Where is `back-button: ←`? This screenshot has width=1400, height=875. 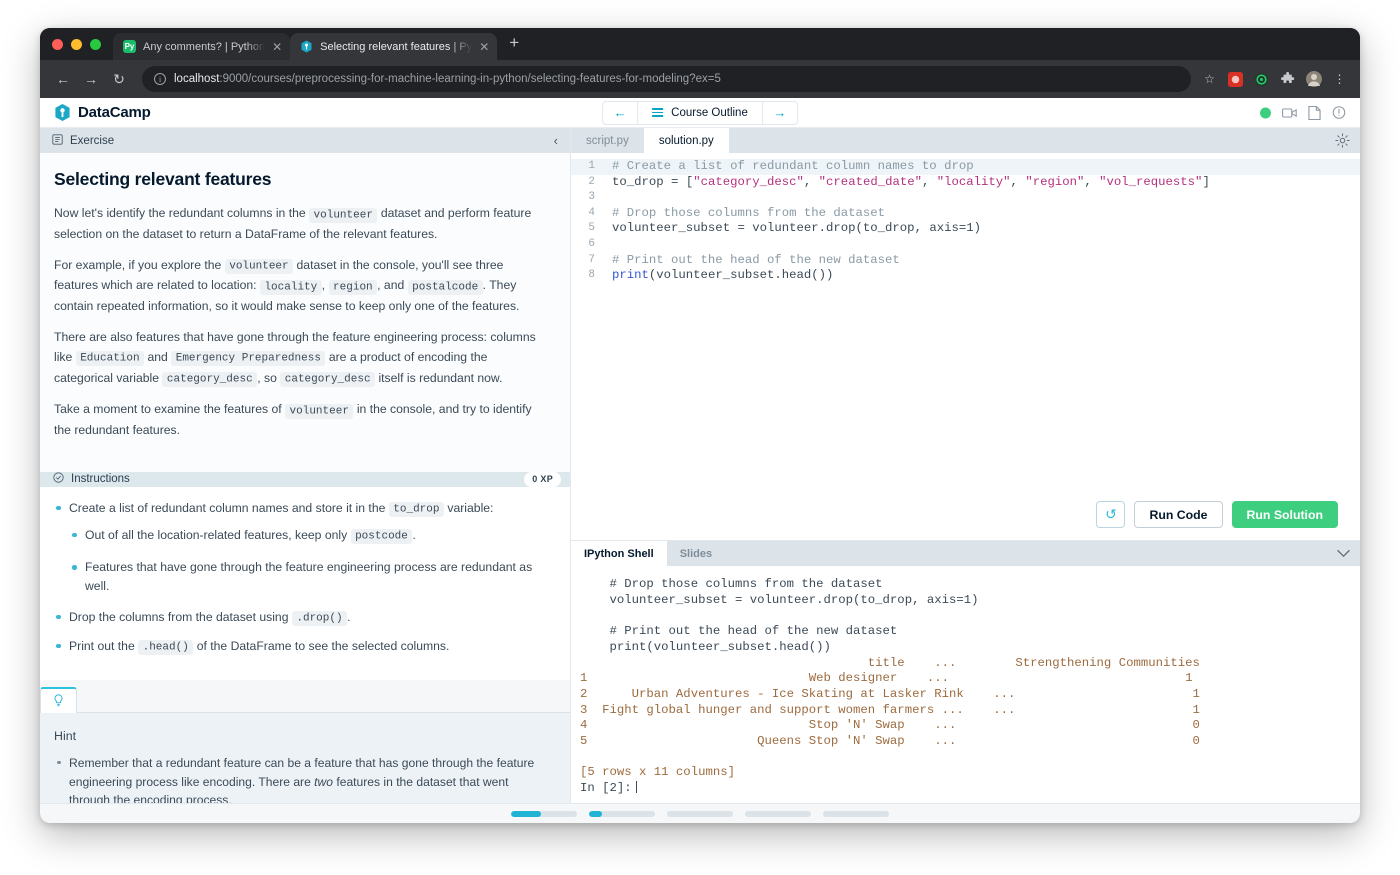 back-button: ← is located at coordinates (63, 79).